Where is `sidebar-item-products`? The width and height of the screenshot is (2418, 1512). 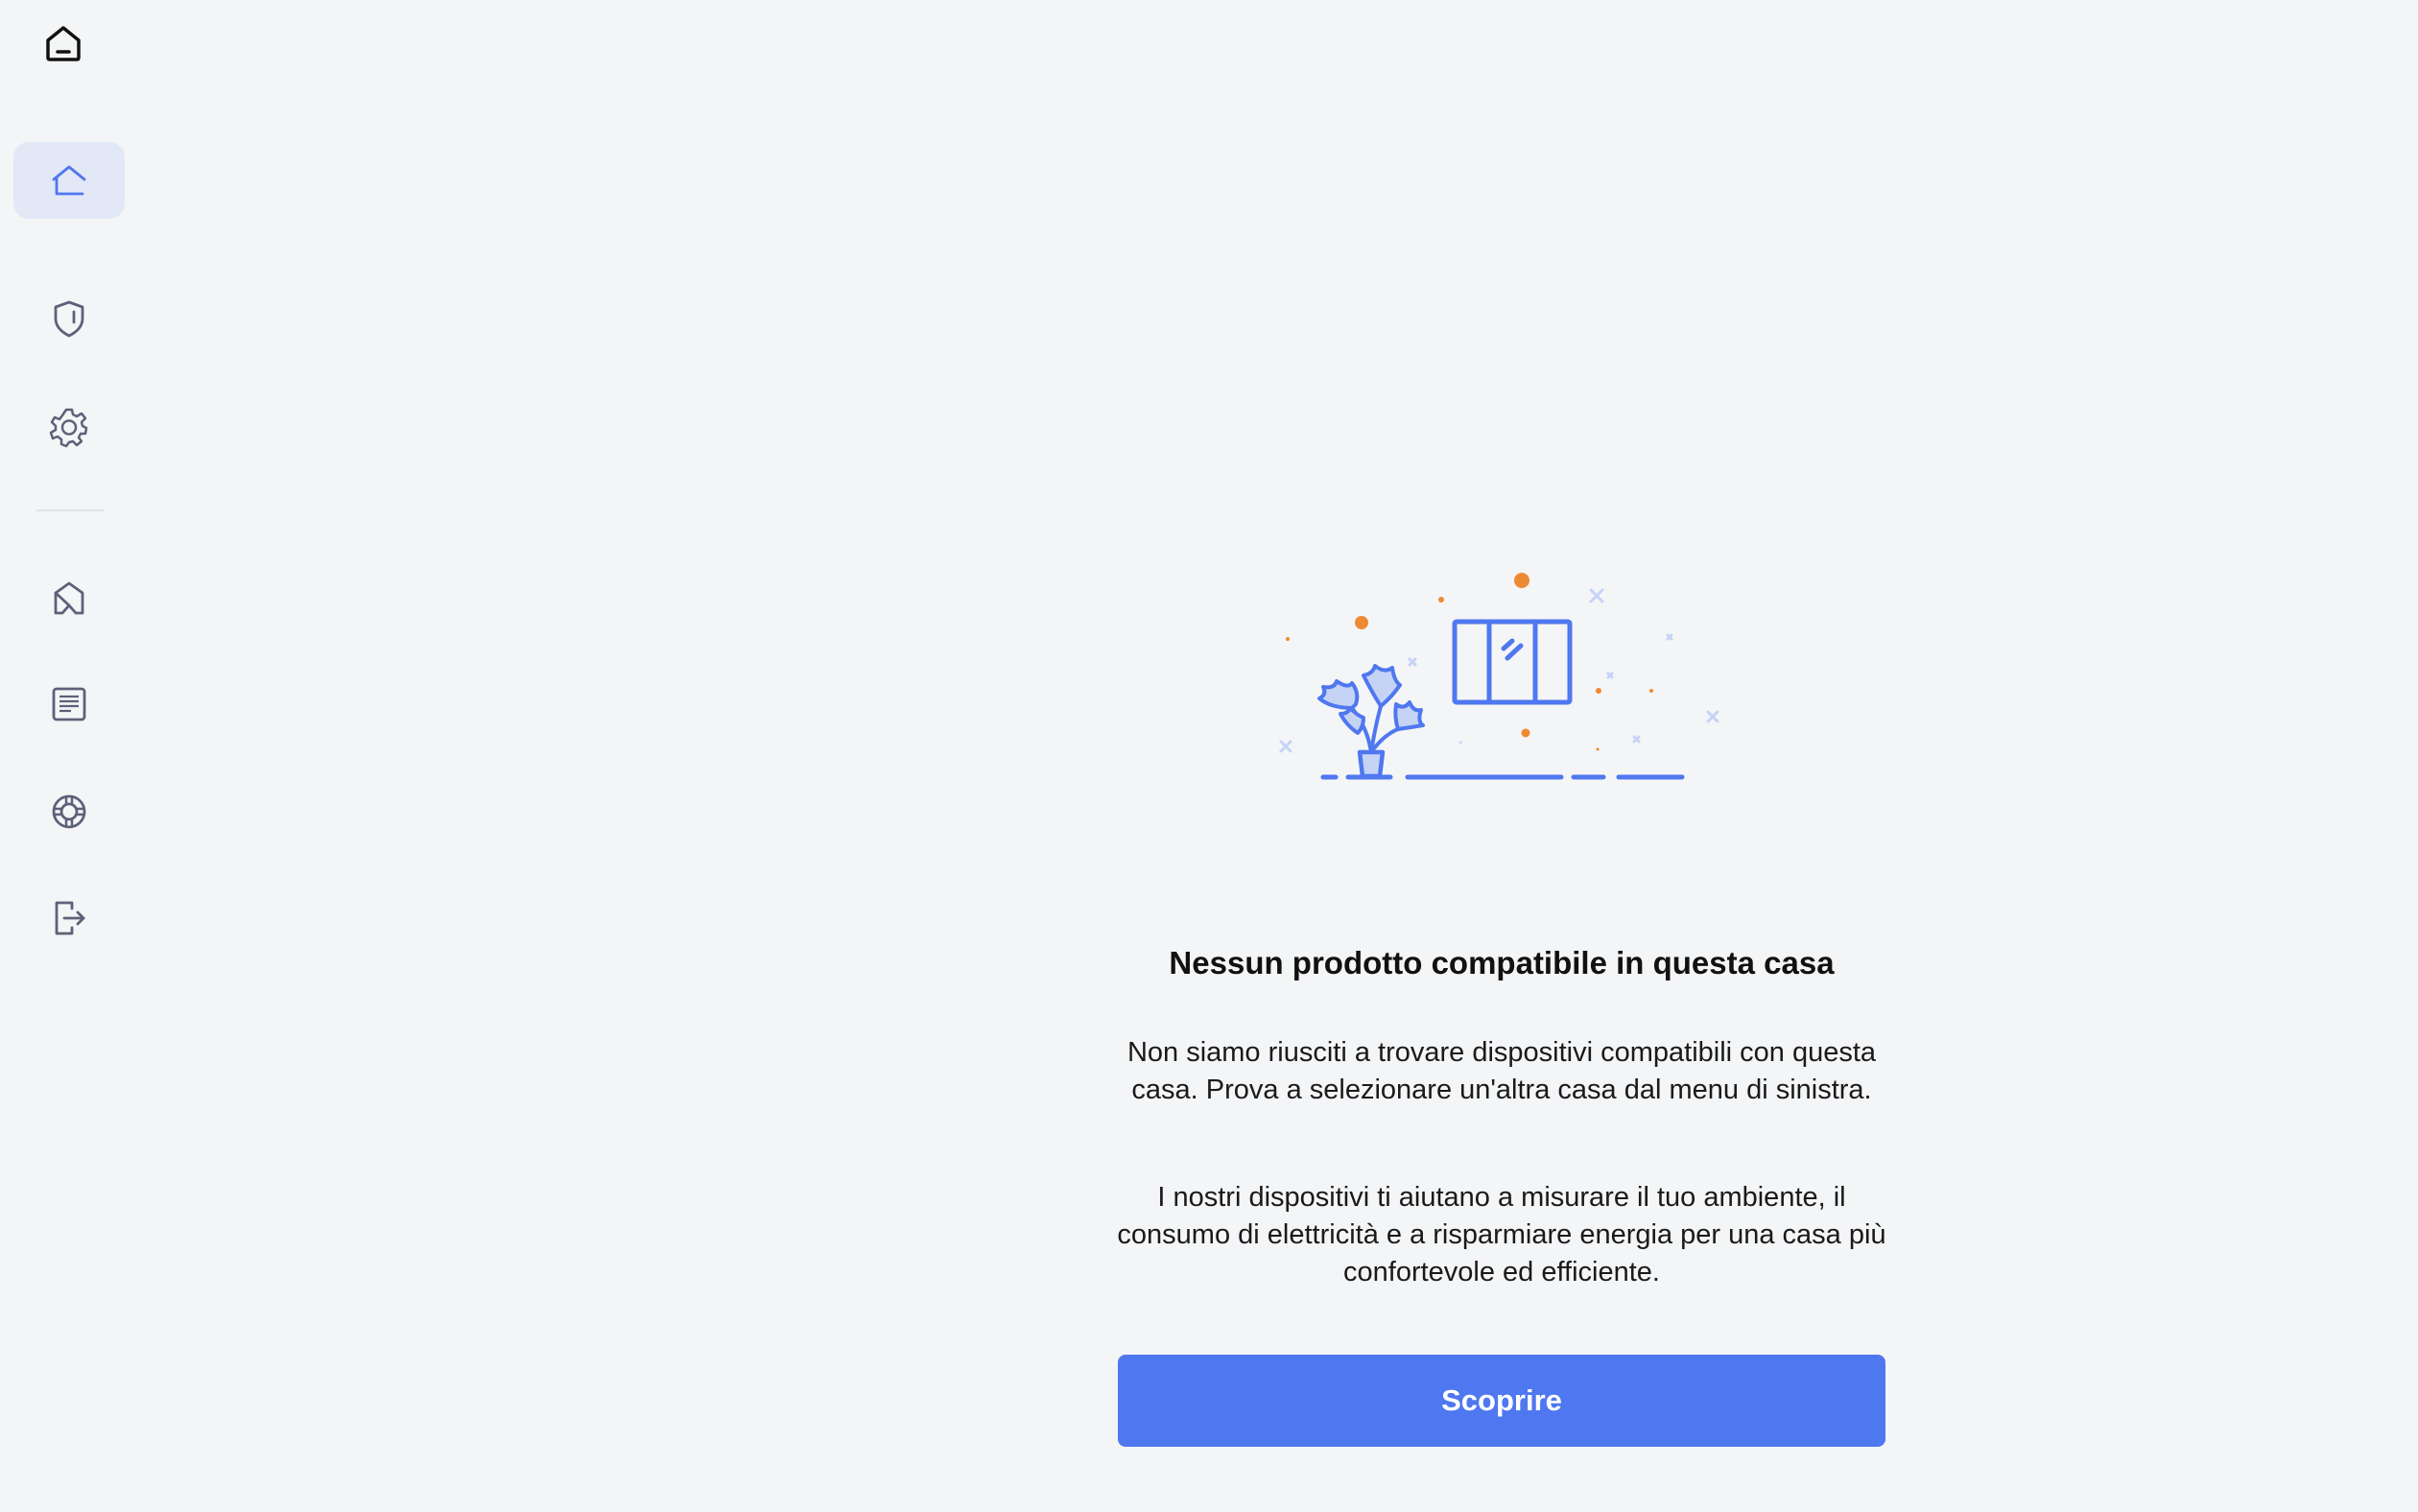
sidebar-item-products is located at coordinates (69, 597).